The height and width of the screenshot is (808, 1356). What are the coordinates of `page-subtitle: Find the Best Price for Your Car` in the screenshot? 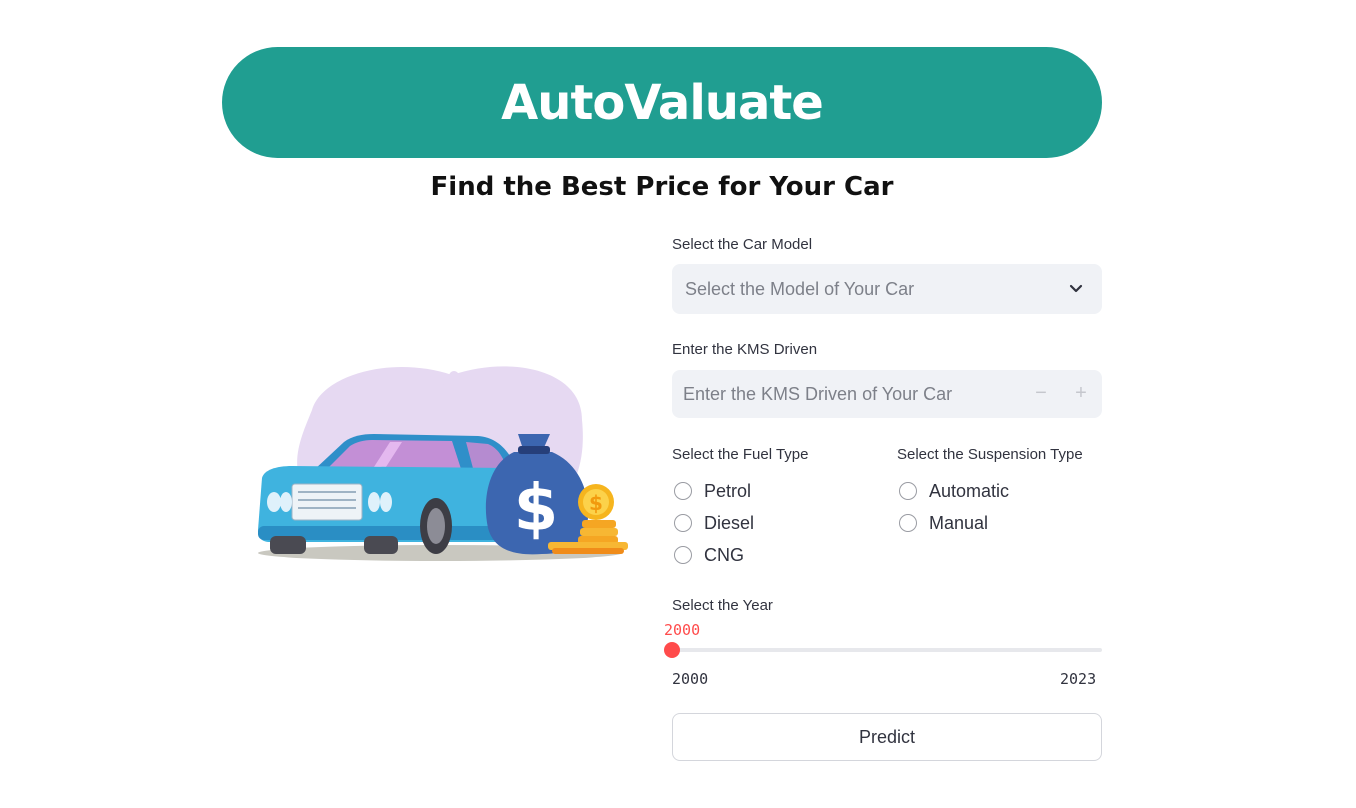 It's located at (662, 187).